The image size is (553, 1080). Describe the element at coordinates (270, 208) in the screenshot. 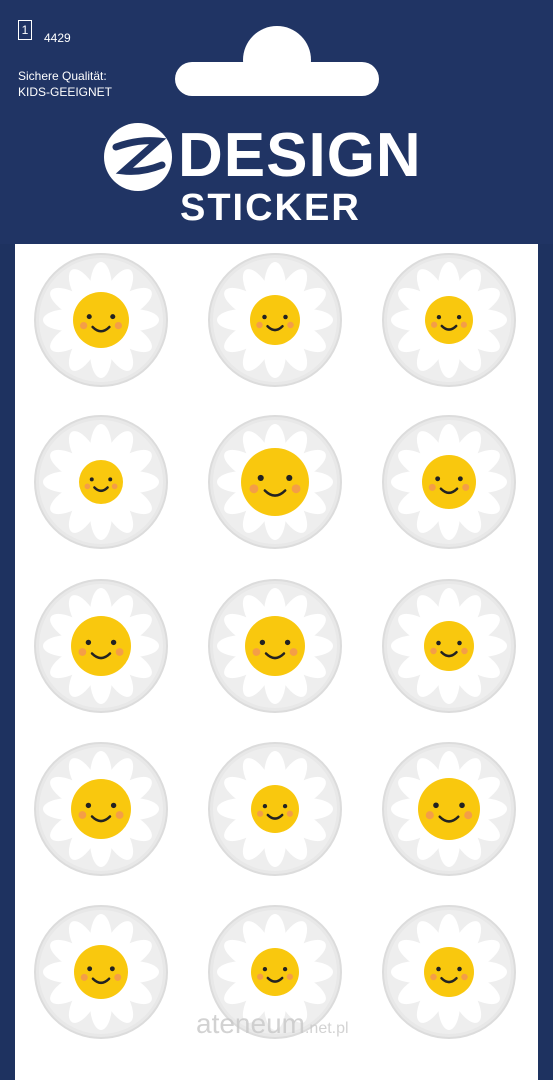

I see `brand-sticker: STICKER` at that location.